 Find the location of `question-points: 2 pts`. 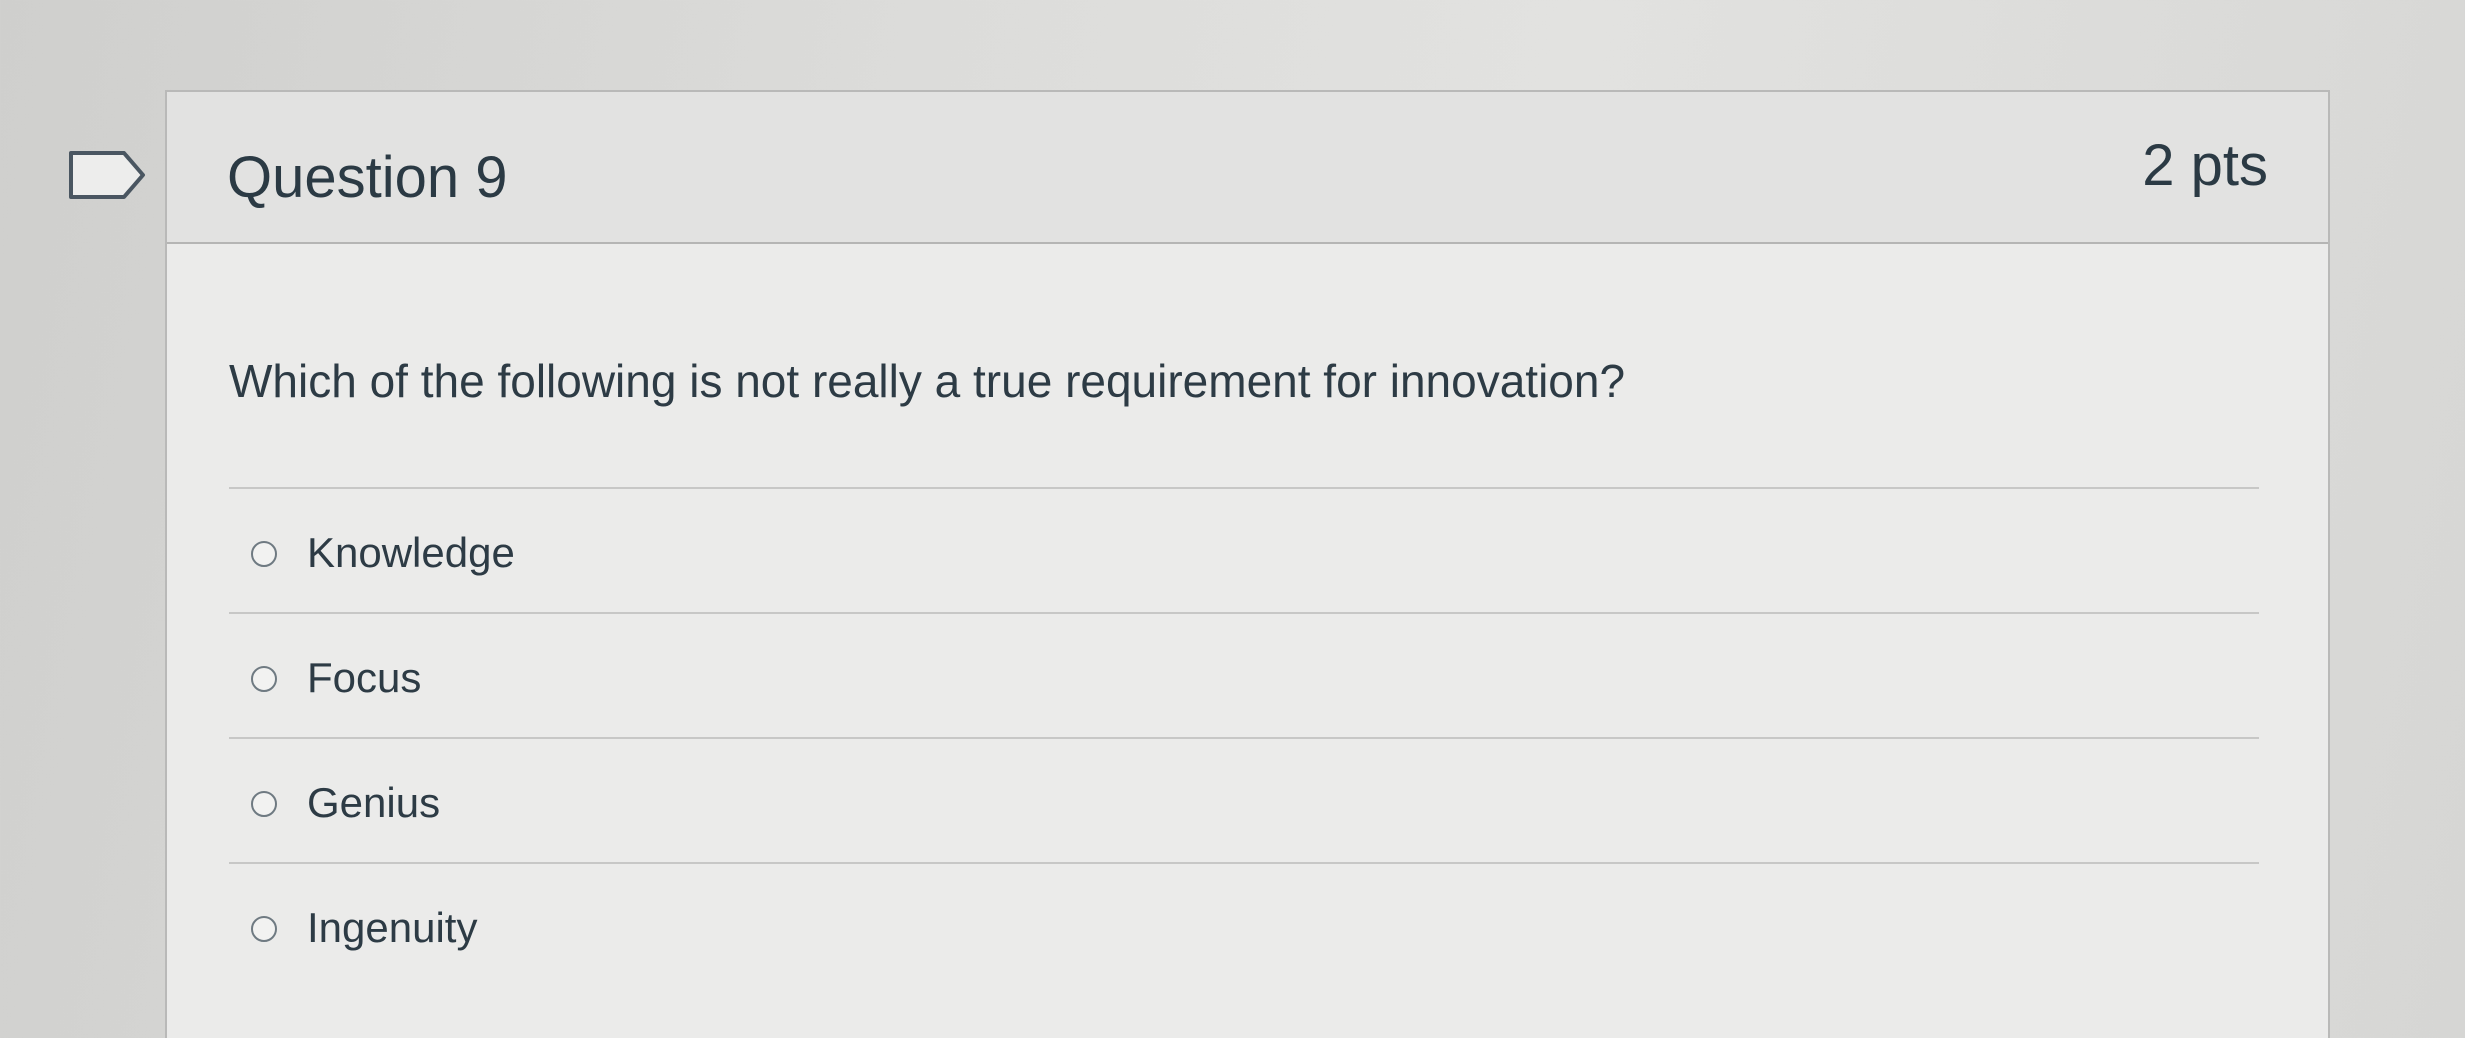

question-points: 2 pts is located at coordinates (2205, 165).